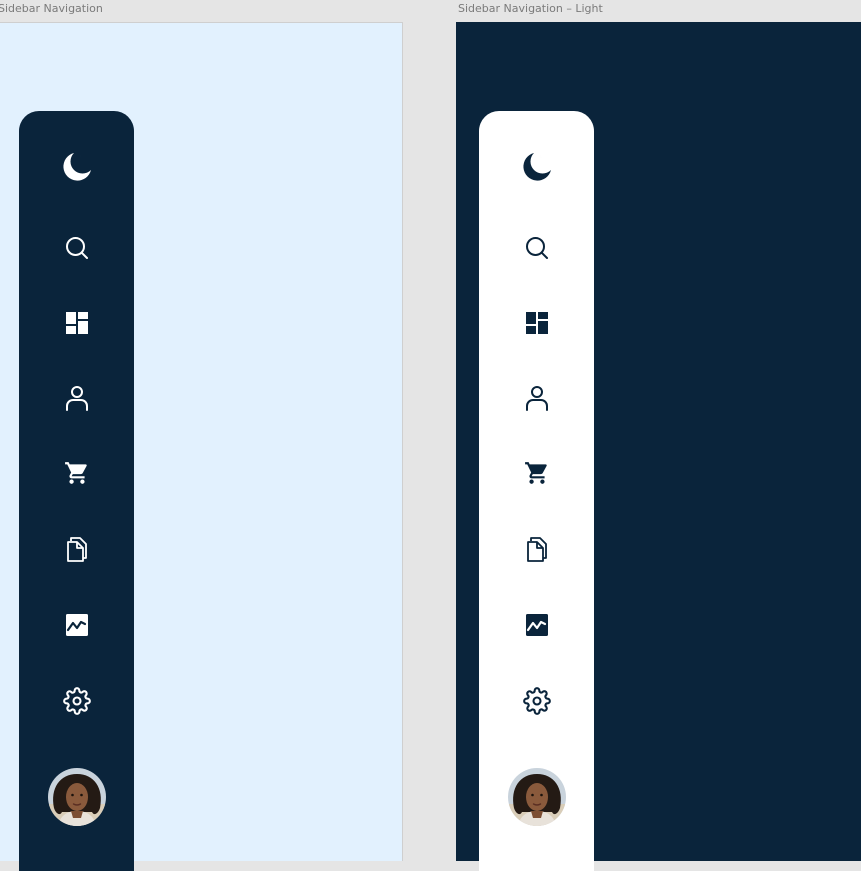  Describe the element at coordinates (530, 8) in the screenshot. I see `frame-label-light: Sidebar Navigation – Light` at that location.